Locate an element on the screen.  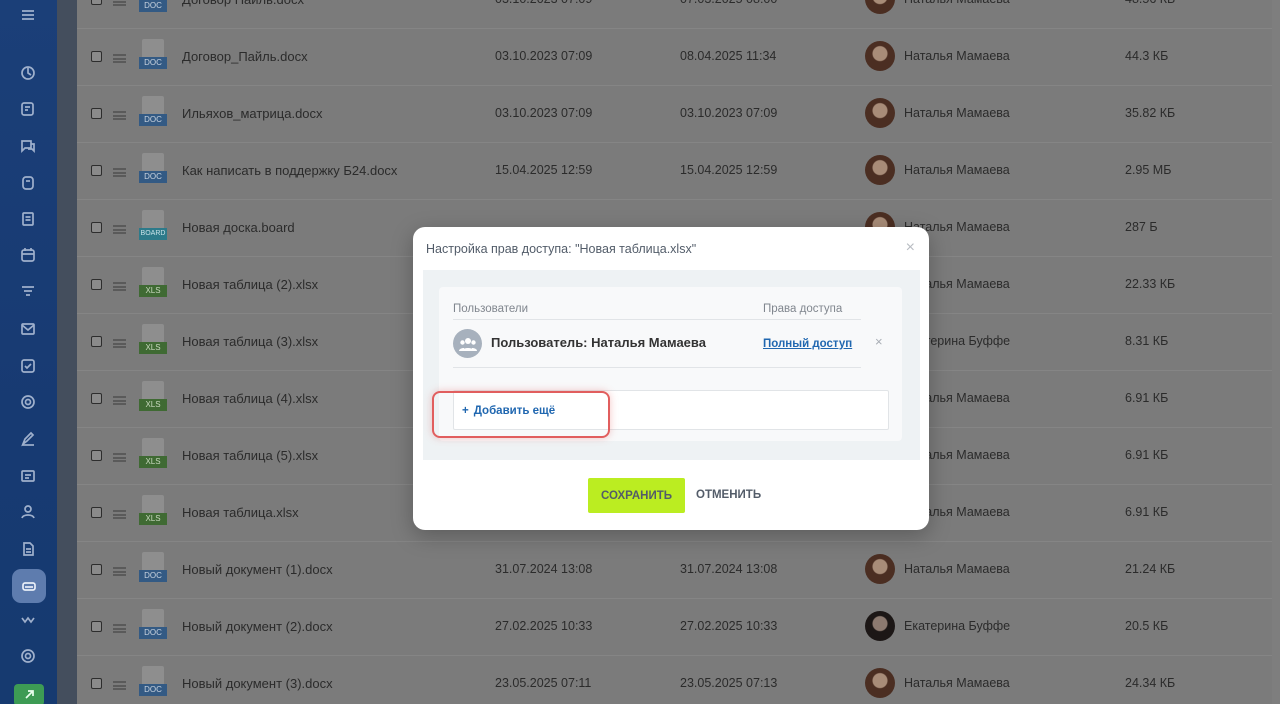
file-name: Новая таблица (4).xlsx is located at coordinates (250, 398).